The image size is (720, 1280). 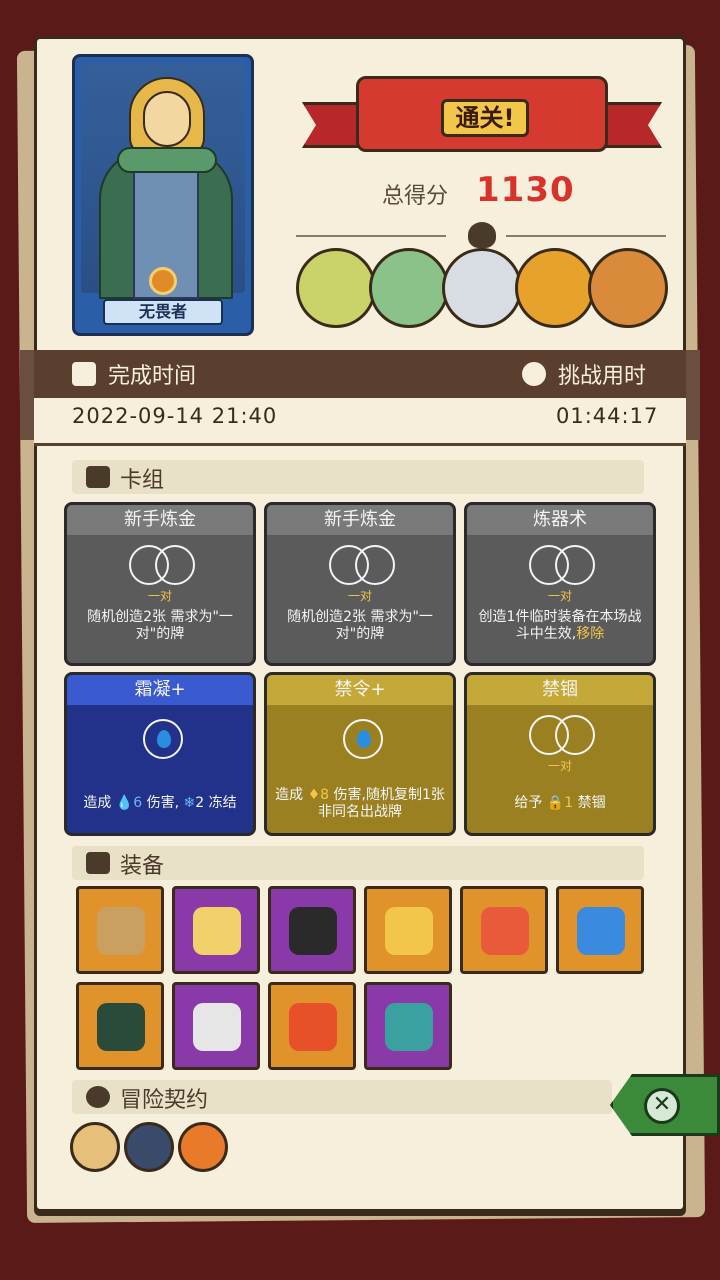 I want to click on boss-pumpkin-icon, so click(x=555, y=288).